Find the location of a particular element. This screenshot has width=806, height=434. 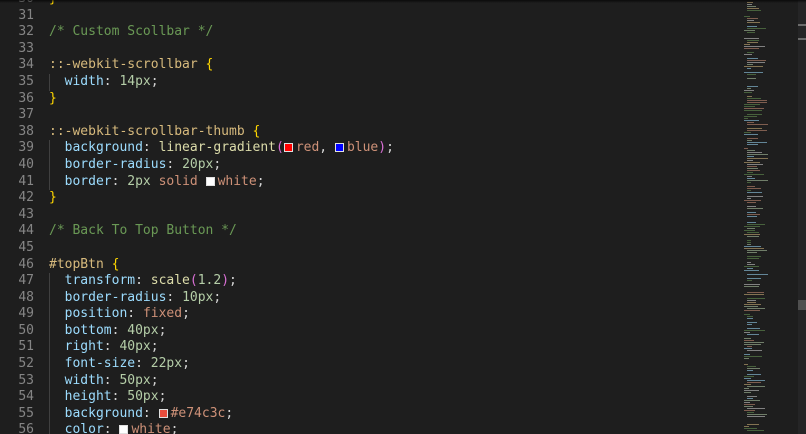

code-token: 2px is located at coordinates (139, 181).